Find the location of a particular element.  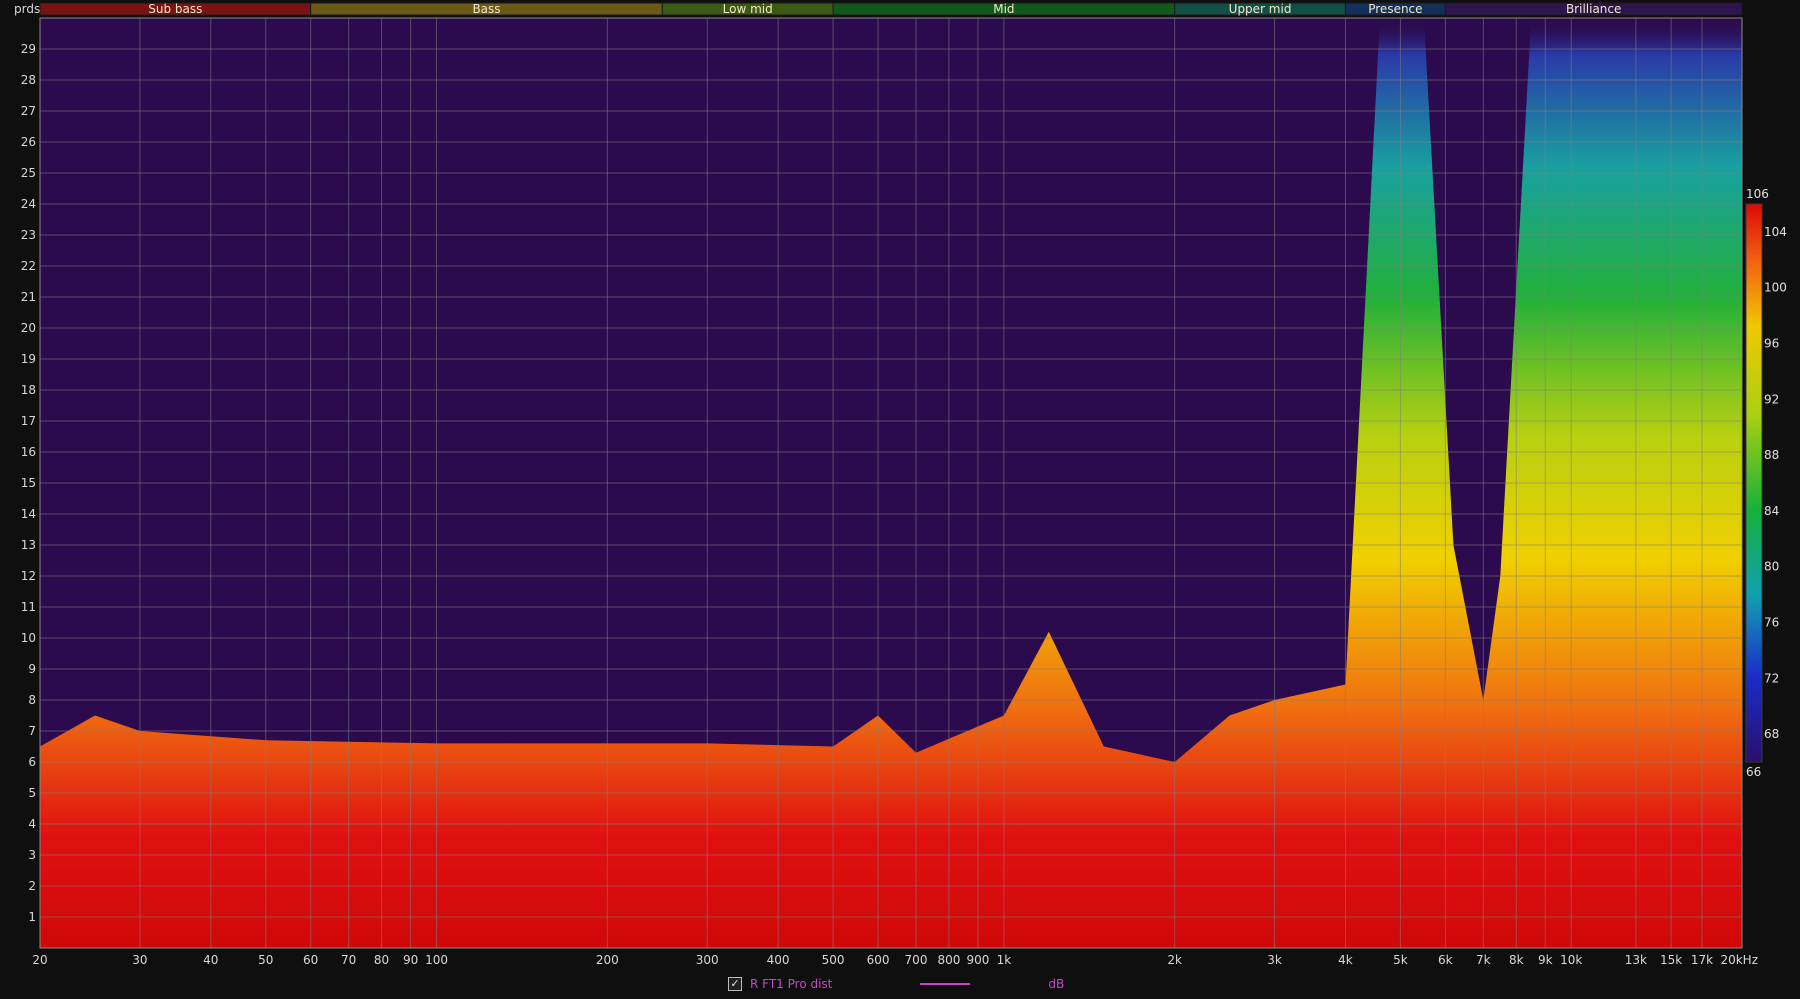

y-tick-label-22: 23 is located at coordinates (28, 235).